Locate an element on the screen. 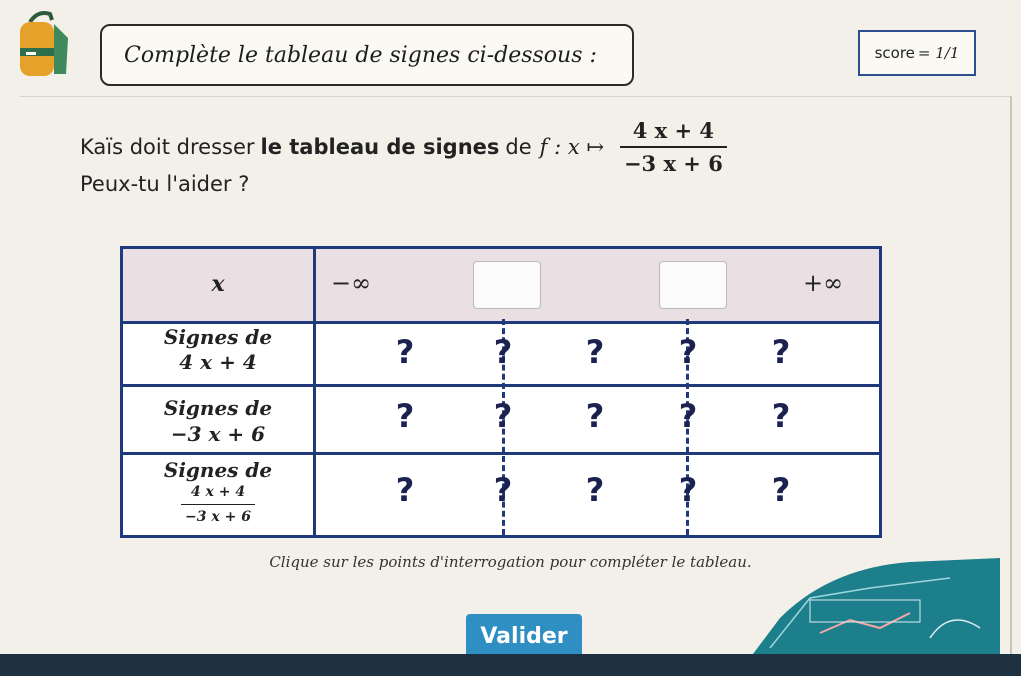  function-definition: f : x ↦ is located at coordinates (571, 147).